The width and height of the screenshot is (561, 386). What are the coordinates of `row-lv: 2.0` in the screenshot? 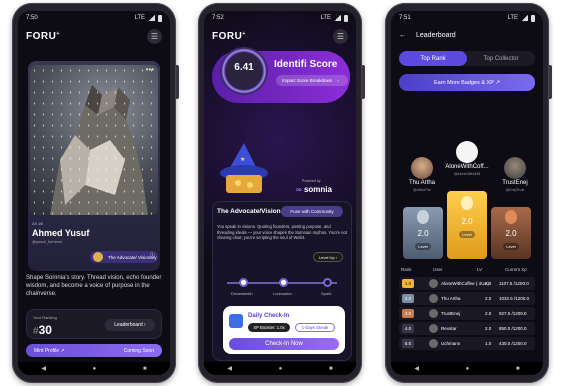 It's located at (488, 298).